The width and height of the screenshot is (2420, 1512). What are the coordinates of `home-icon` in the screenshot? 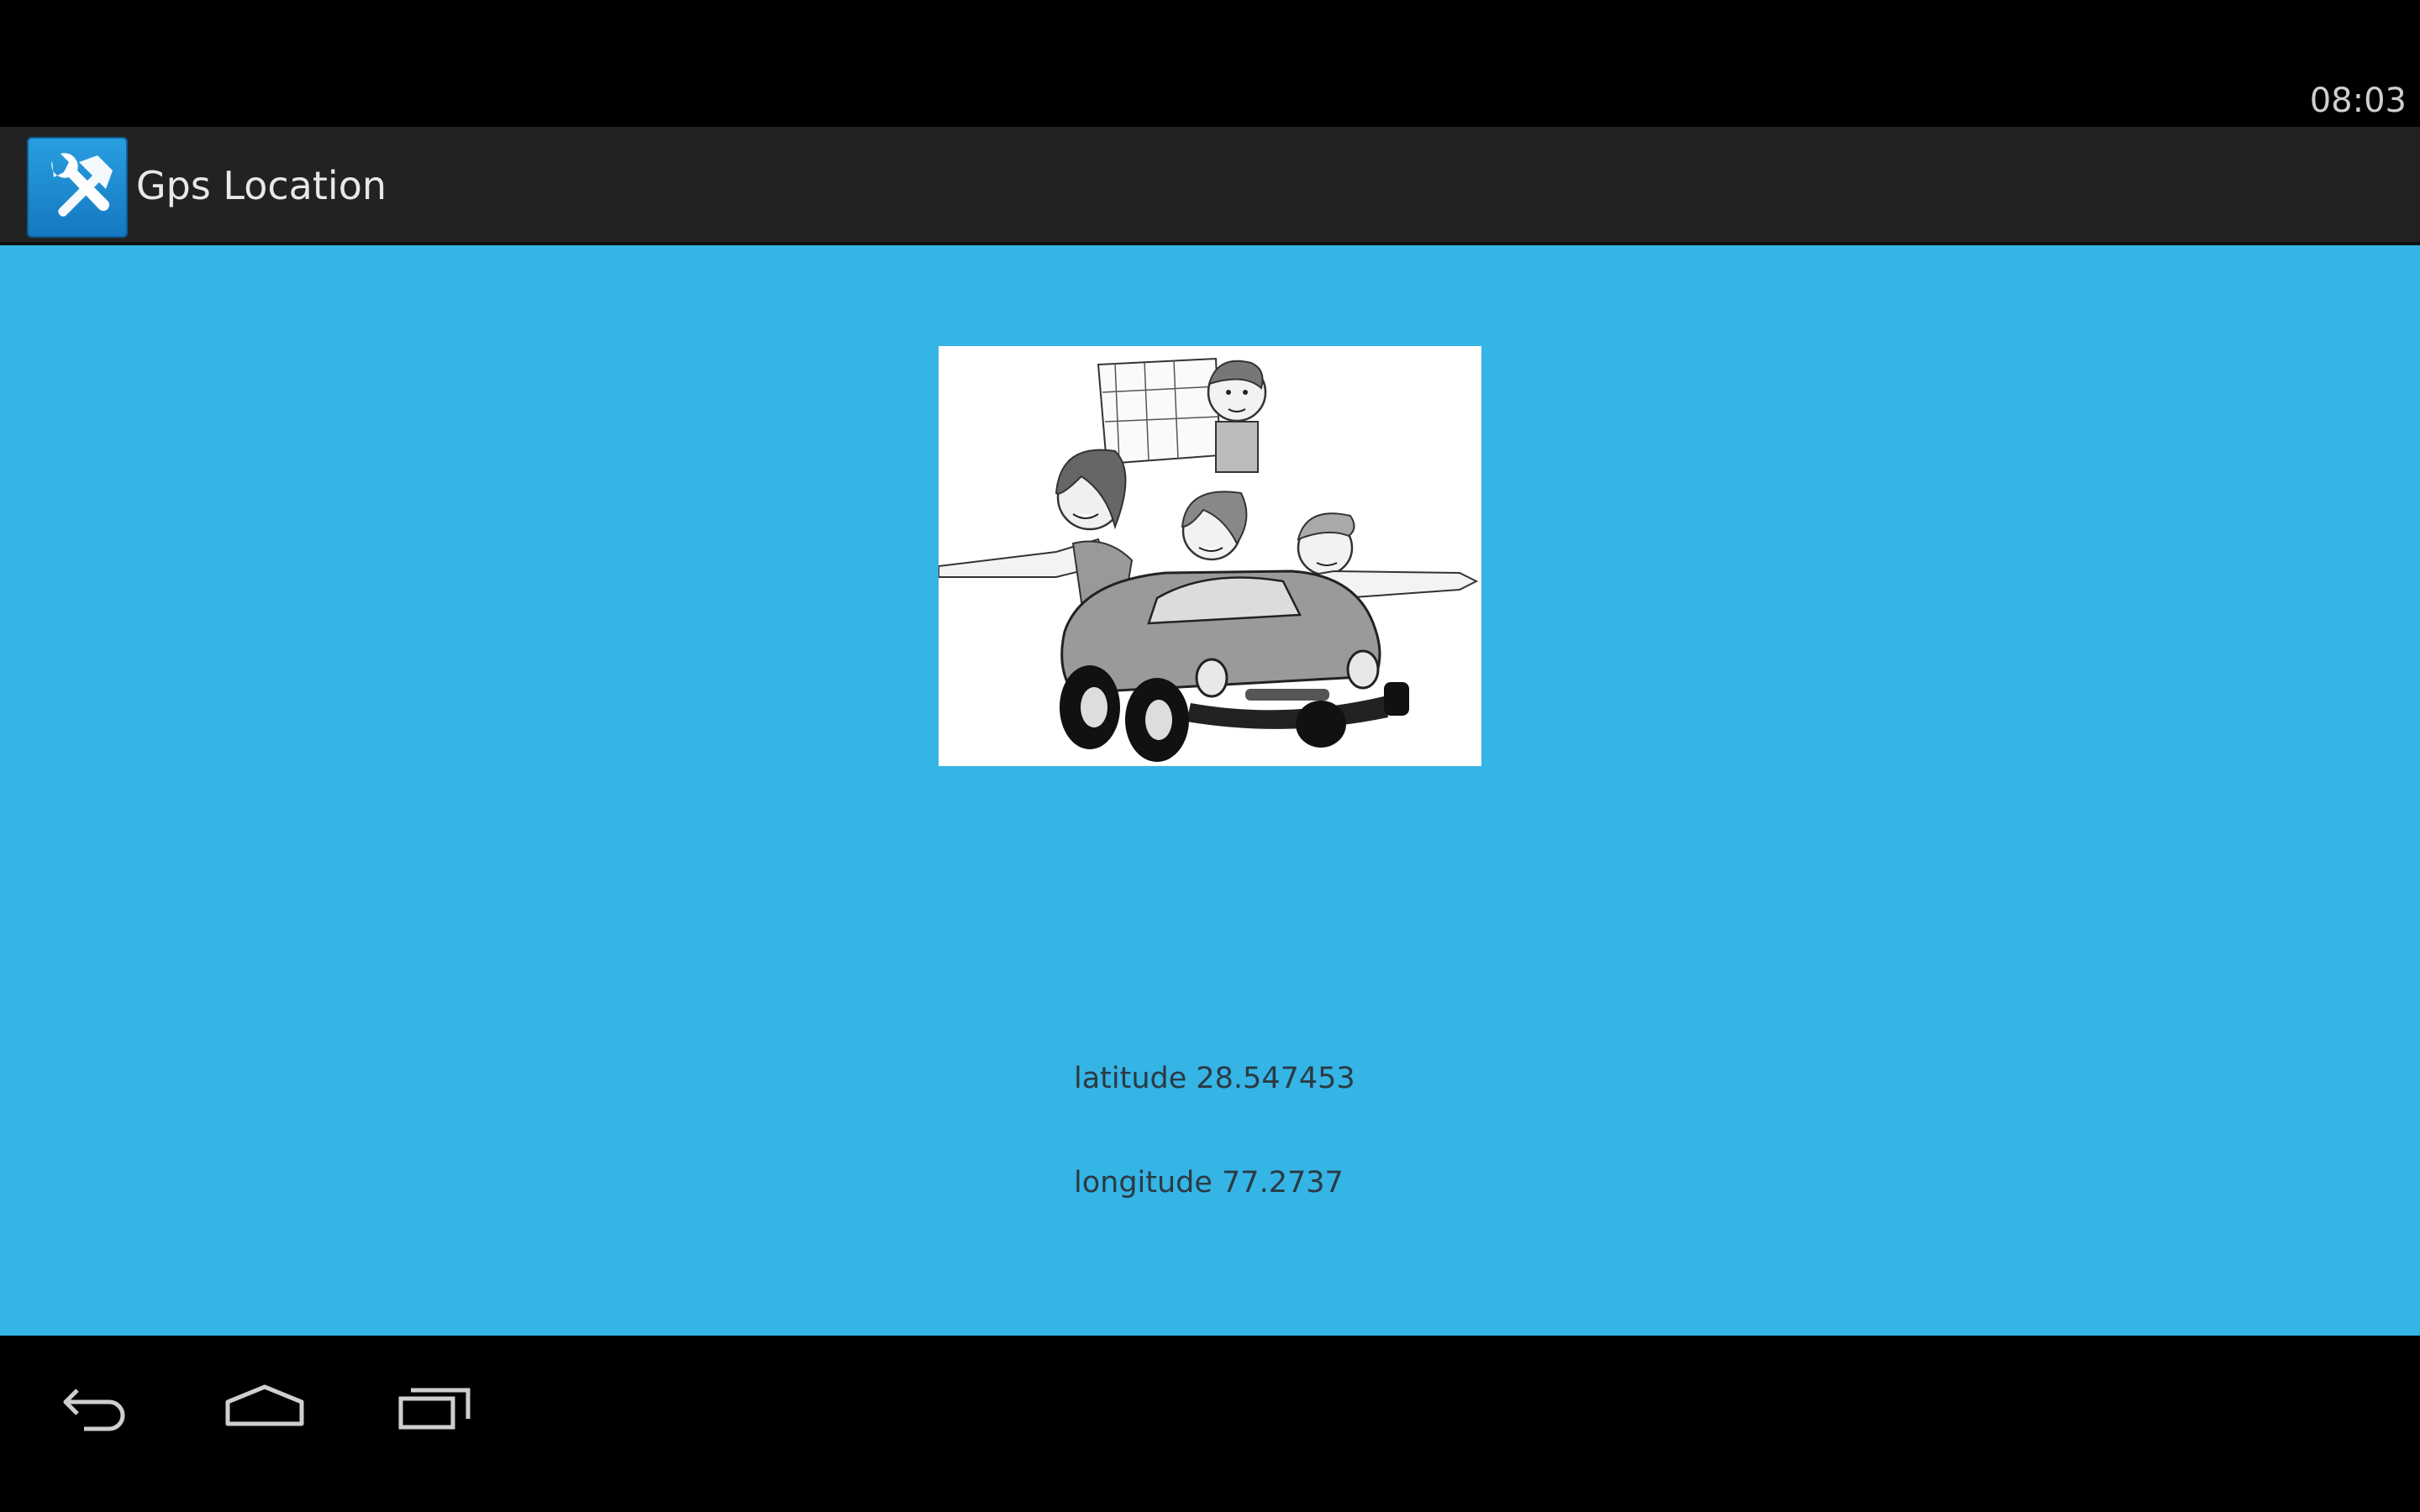 It's located at (264, 1405).